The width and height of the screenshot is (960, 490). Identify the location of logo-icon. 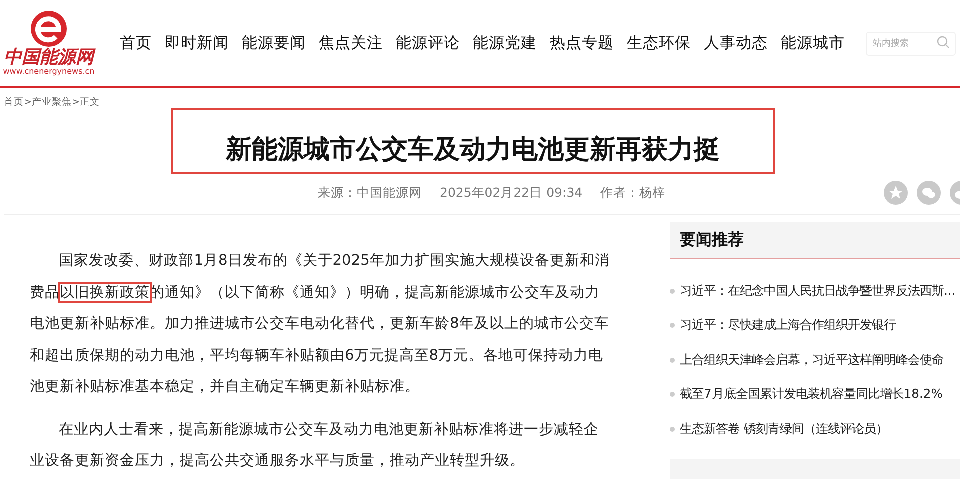
(49, 29).